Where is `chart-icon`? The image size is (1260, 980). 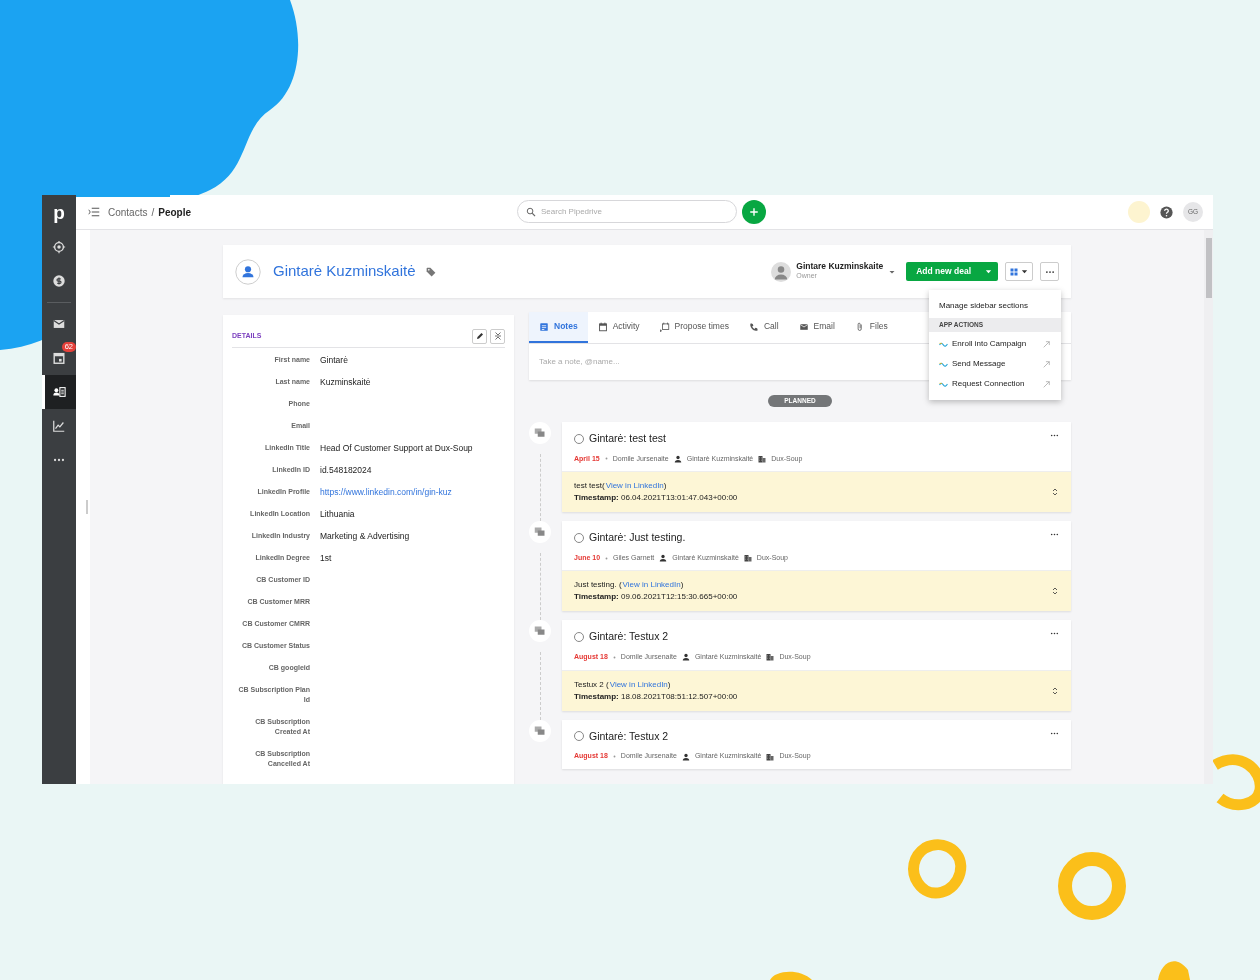
chart-icon is located at coordinates (59, 426).